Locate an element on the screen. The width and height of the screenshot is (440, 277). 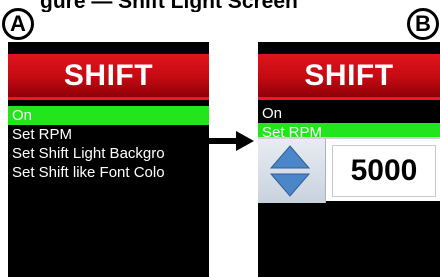
panel-b-badge: B is located at coordinates (423, 24).